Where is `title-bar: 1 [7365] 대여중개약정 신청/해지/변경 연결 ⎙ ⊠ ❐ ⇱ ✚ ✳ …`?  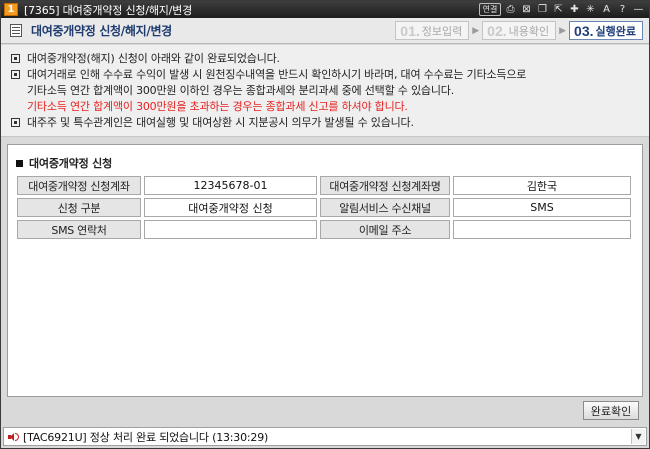 title-bar: 1 [7365] 대여중개약정 신청/해지/변경 연결 ⎙ ⊠ ❐ ⇱ ✚ ✳ … is located at coordinates (325, 9).